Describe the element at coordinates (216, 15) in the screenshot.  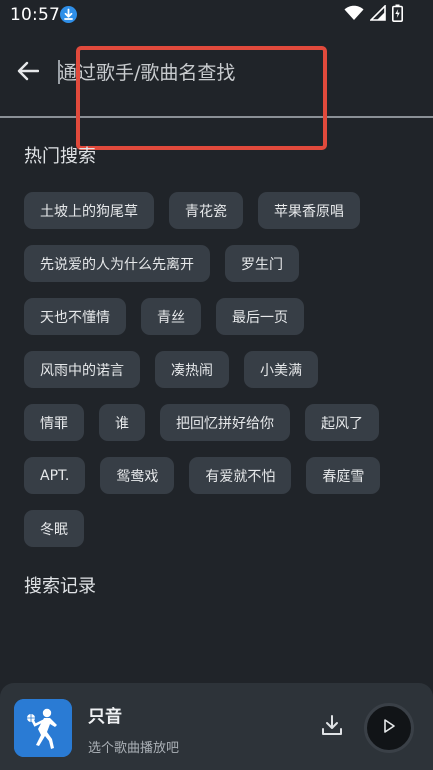
I see `status-bar: 10:57` at that location.